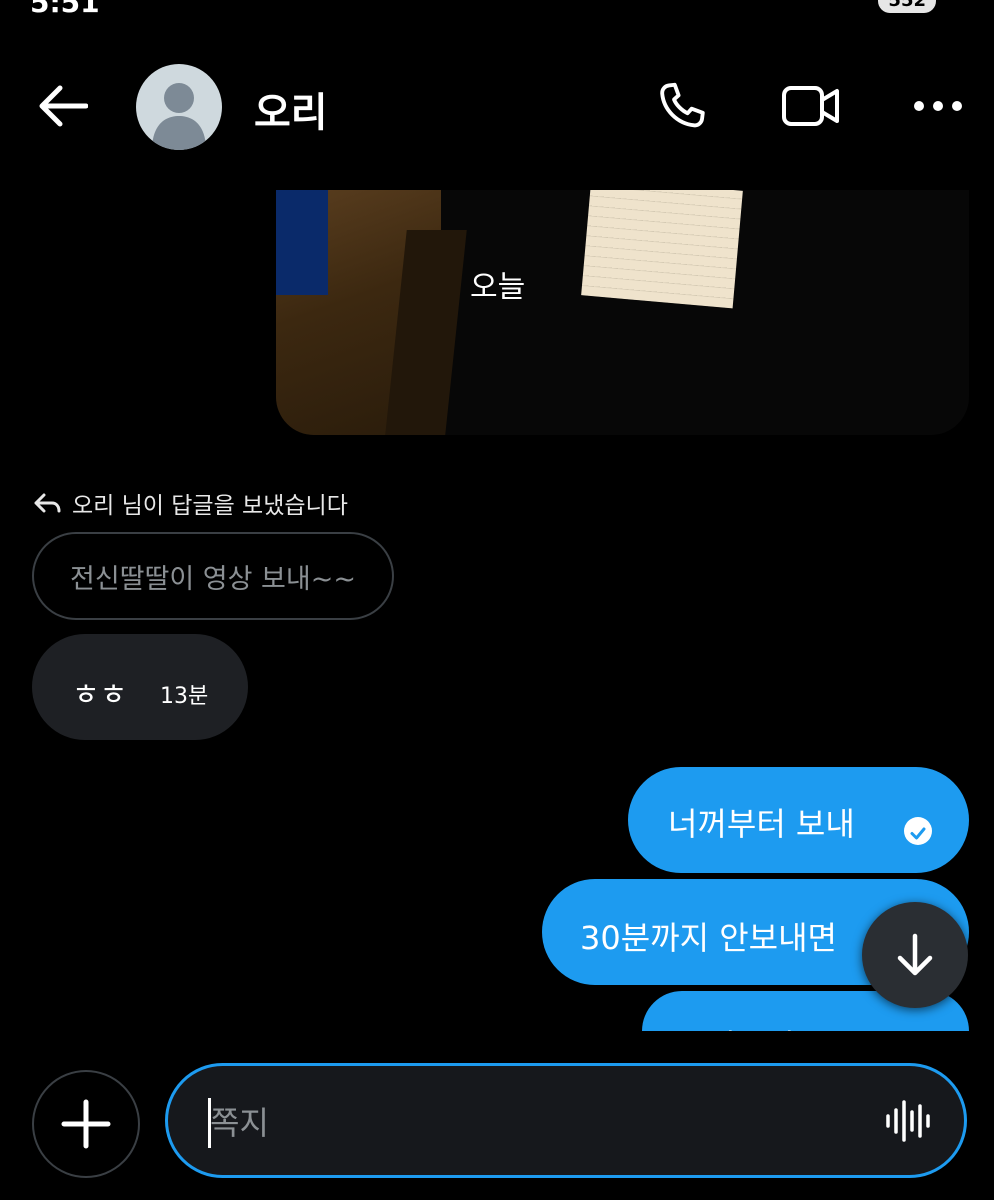  I want to click on back-arrow-icon, so click(63, 106).